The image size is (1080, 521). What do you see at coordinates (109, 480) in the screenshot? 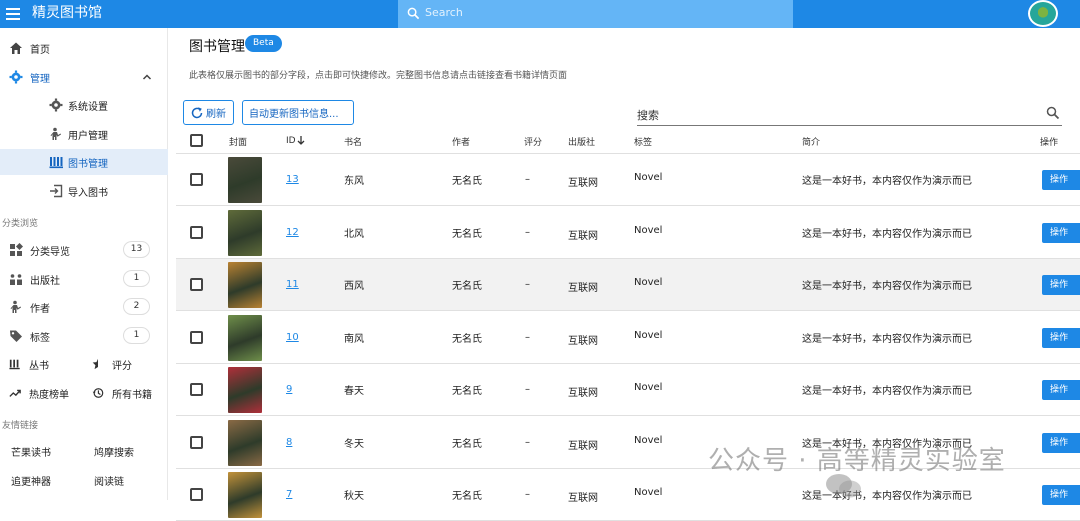
I see `link-item: 阅读链` at bounding box center [109, 480].